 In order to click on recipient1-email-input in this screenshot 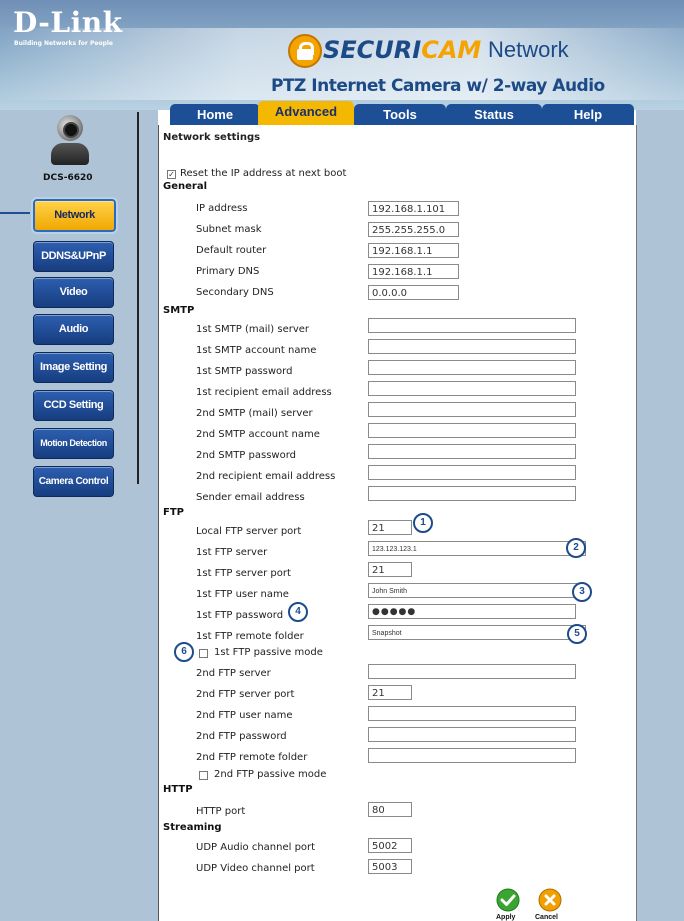, I will do `click(472, 388)`.